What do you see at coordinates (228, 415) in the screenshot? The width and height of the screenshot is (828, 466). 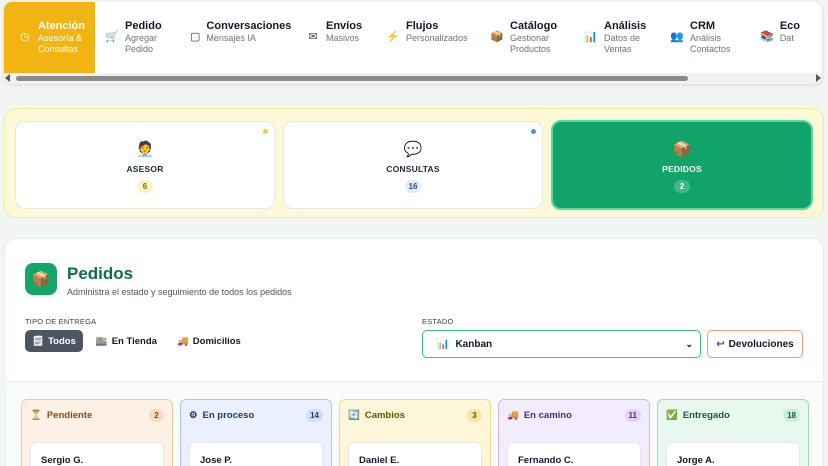 I see `column-title: En proceso` at bounding box center [228, 415].